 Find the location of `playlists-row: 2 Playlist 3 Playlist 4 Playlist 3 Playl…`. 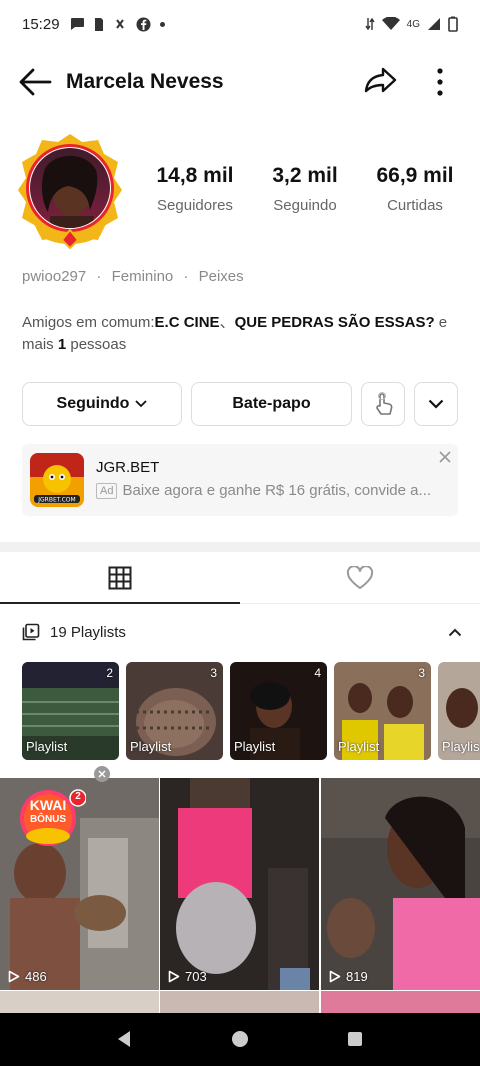

playlists-row: 2 Playlist 3 Playlist 4 Playlist 3 Playl… is located at coordinates (251, 711).